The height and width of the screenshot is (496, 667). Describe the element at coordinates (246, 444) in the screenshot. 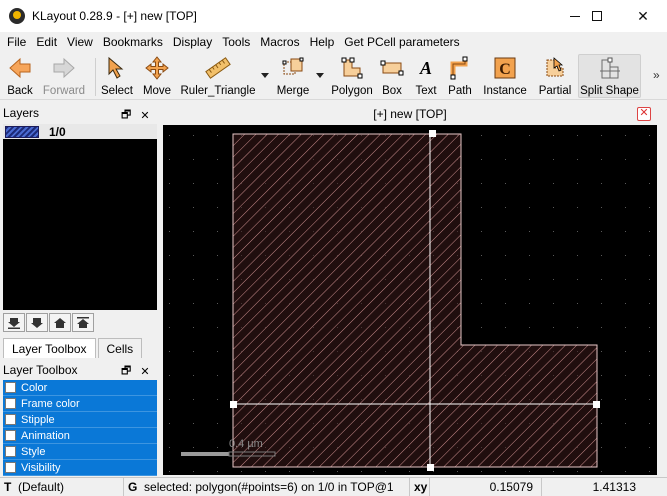

I see `scale-label: 0.4 µm` at that location.